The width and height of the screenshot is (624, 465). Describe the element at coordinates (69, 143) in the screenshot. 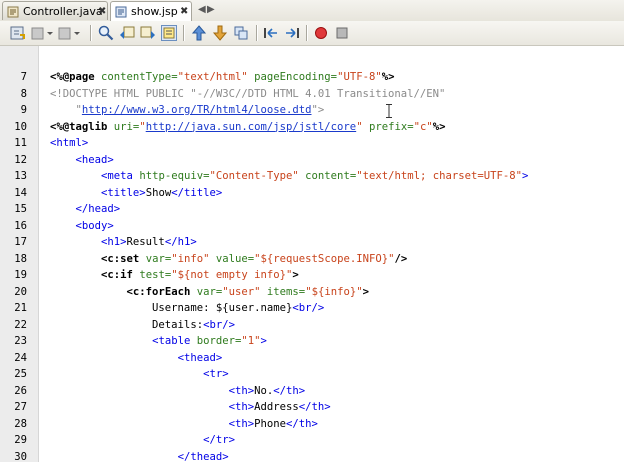

I see `code-token: <html>` at that location.